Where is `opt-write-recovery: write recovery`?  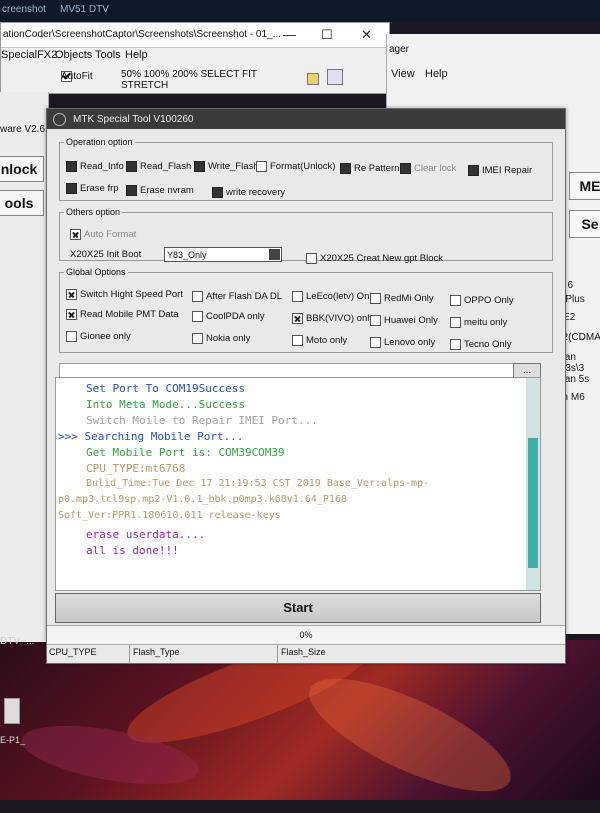
opt-write-recovery: write recovery is located at coordinates (248, 192).